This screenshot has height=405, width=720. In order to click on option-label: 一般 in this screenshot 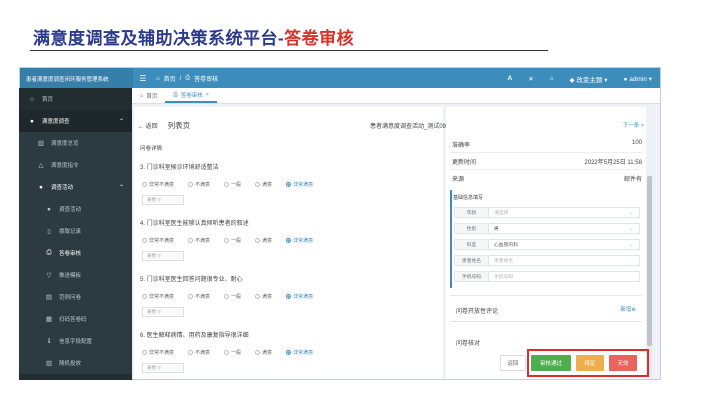, I will do `click(236, 297)`.